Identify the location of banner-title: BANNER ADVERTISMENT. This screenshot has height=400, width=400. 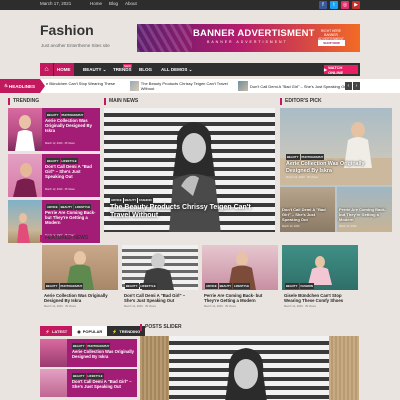
(254, 33).